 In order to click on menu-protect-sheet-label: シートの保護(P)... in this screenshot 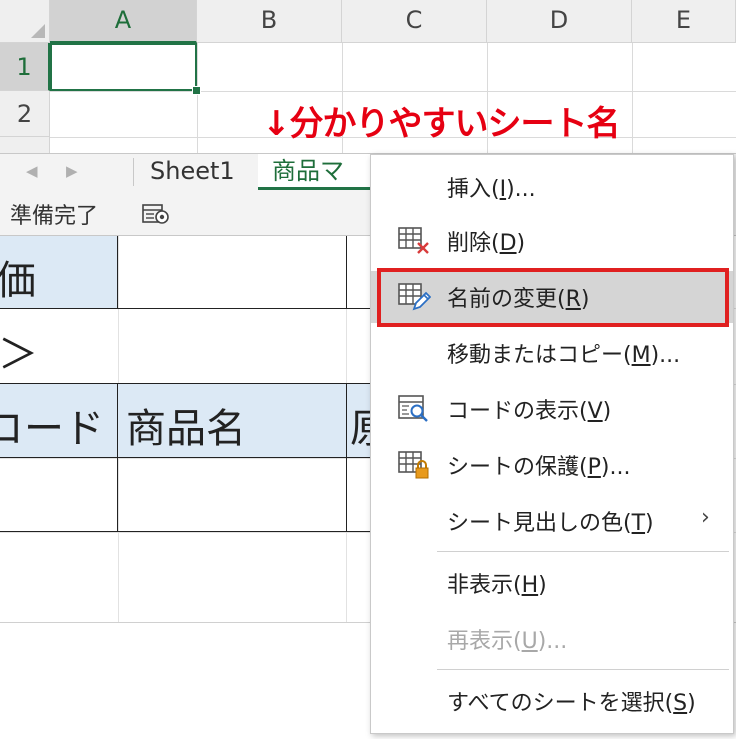, I will do `click(539, 467)`.